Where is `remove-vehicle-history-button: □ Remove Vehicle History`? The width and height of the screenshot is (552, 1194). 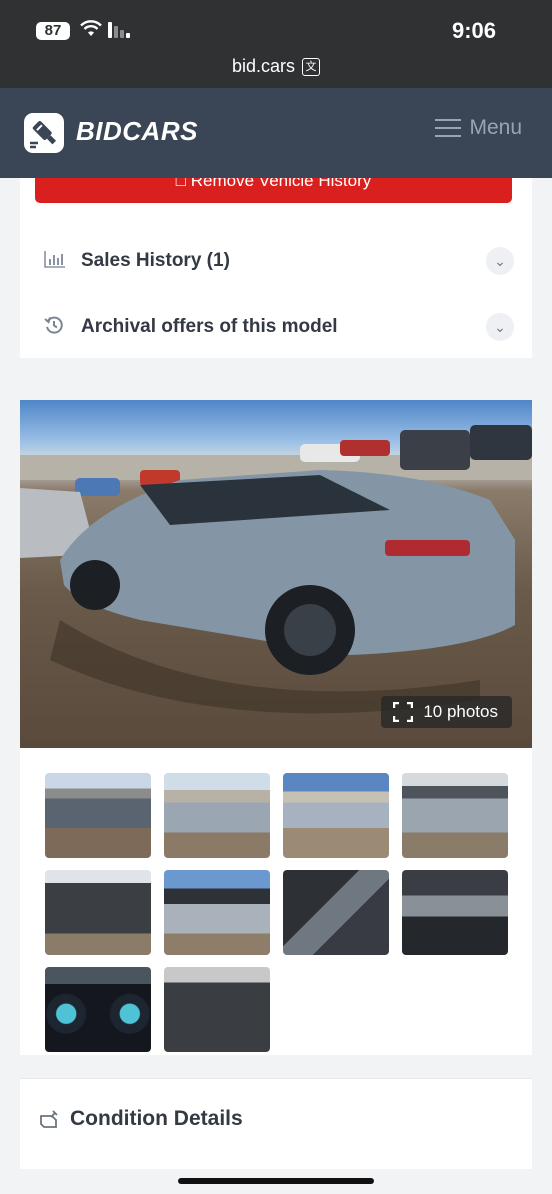 remove-vehicle-history-button: □ Remove Vehicle History is located at coordinates (273, 190).